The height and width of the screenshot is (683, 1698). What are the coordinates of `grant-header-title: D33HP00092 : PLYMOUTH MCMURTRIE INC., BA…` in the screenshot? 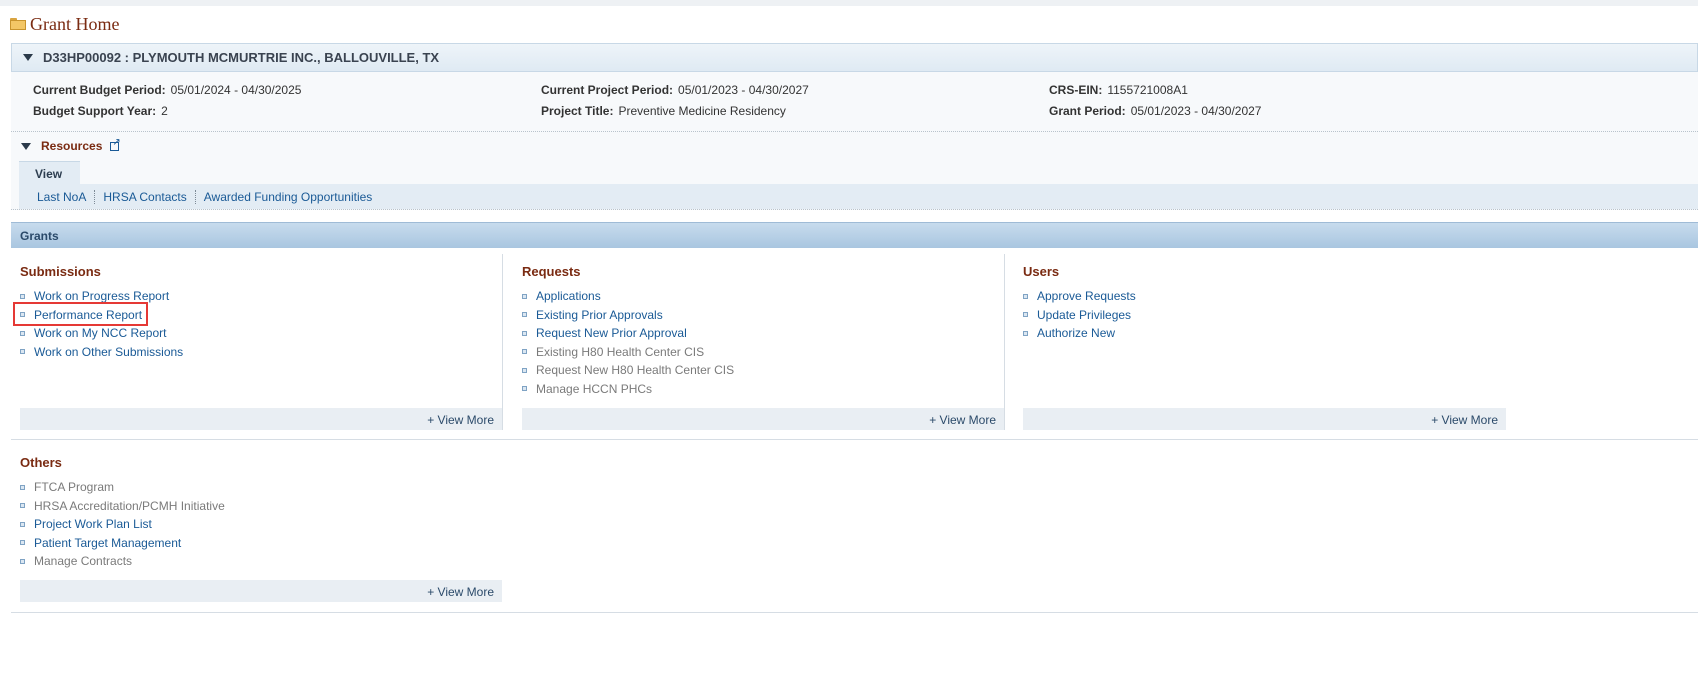 It's located at (241, 57).